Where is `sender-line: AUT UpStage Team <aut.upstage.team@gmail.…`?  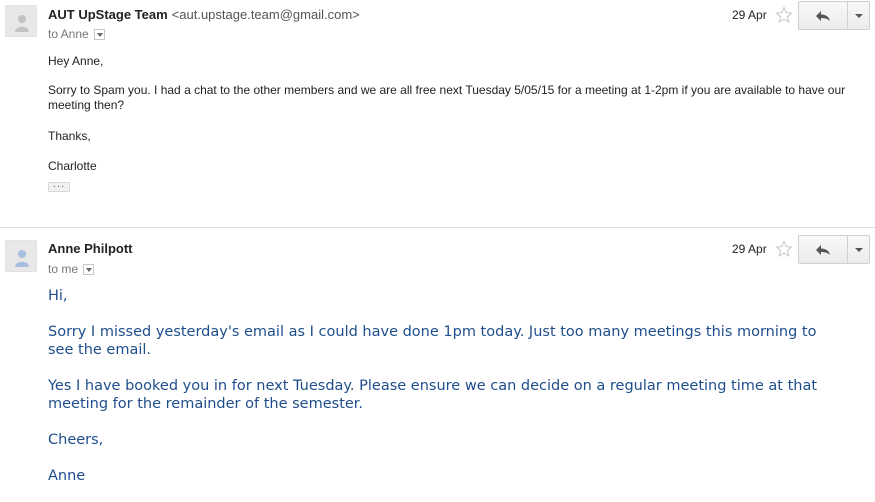 sender-line: AUT UpStage Team <aut.upstage.team@gmail.… is located at coordinates (204, 14).